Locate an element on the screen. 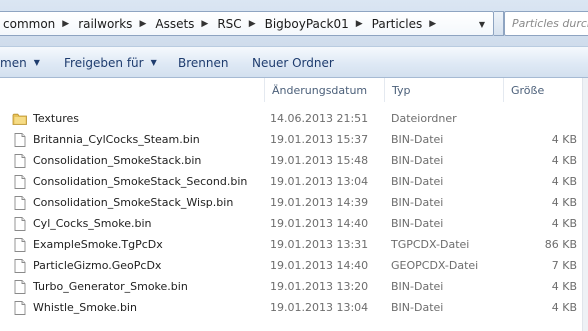  breadcrumb-label: common is located at coordinates (29, 23).